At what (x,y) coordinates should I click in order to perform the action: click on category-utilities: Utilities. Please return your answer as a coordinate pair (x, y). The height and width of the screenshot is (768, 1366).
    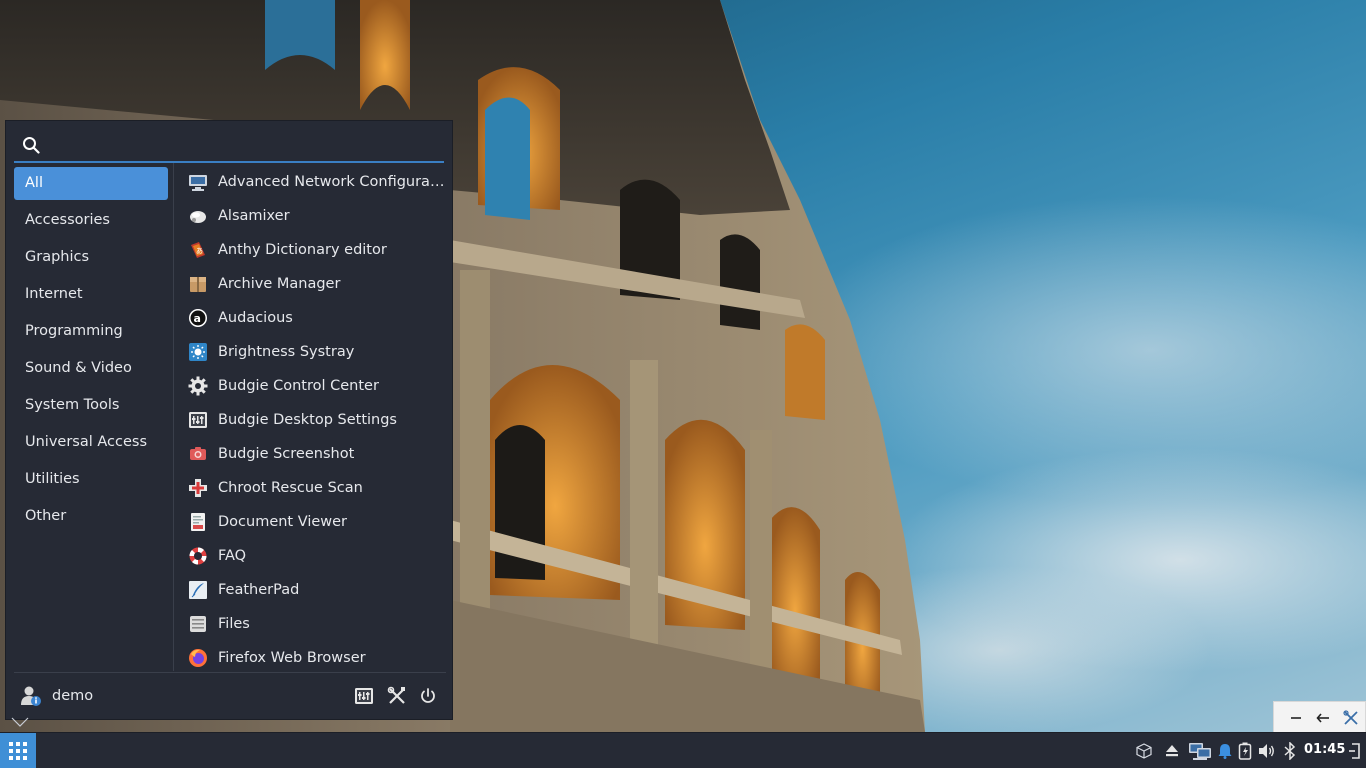
    Looking at the image, I should click on (91, 479).